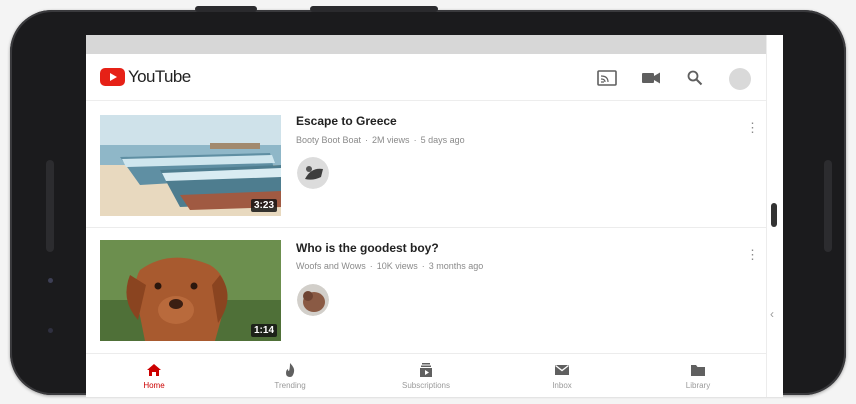  Describe the element at coordinates (397, 266) in the screenshot. I see `view-count: 10K views` at that location.